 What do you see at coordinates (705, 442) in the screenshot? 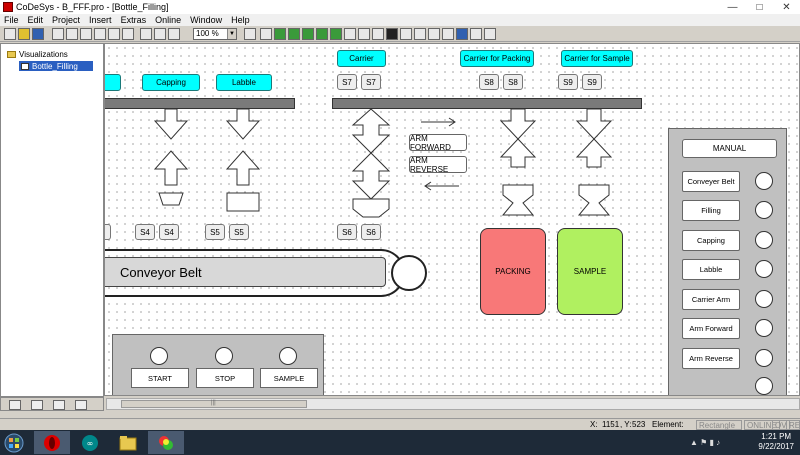
I see `system-tray-icons: ▲ ⚑ ▮ ♪` at bounding box center [705, 442].